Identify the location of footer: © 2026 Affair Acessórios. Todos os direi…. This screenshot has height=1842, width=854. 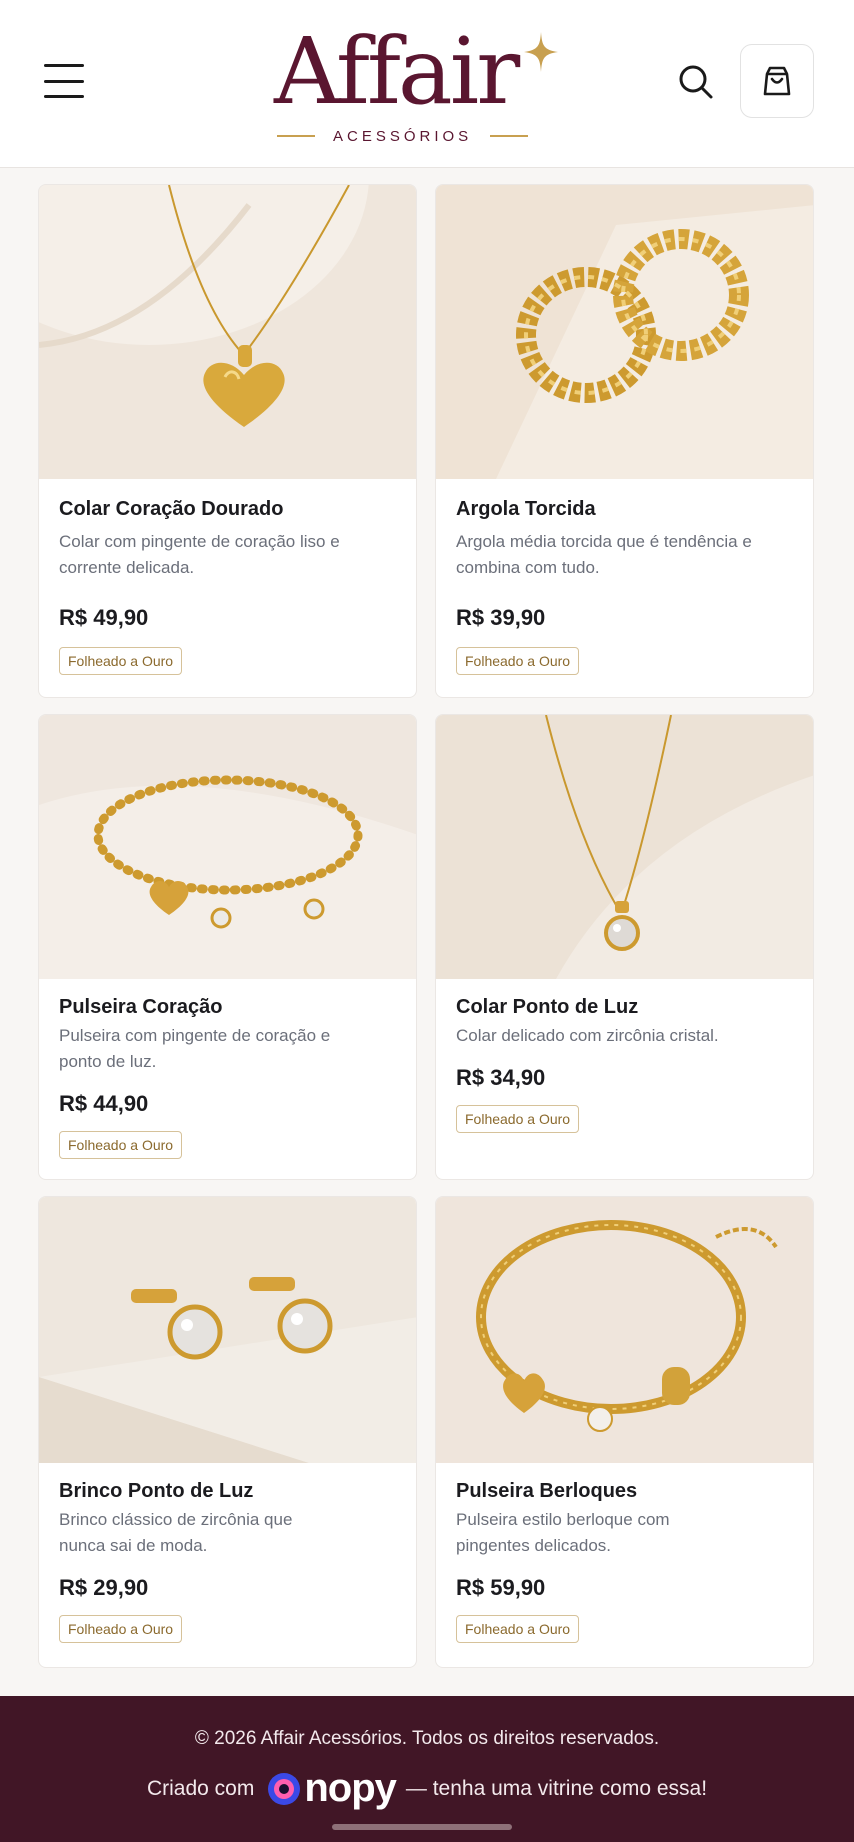
(427, 1769).